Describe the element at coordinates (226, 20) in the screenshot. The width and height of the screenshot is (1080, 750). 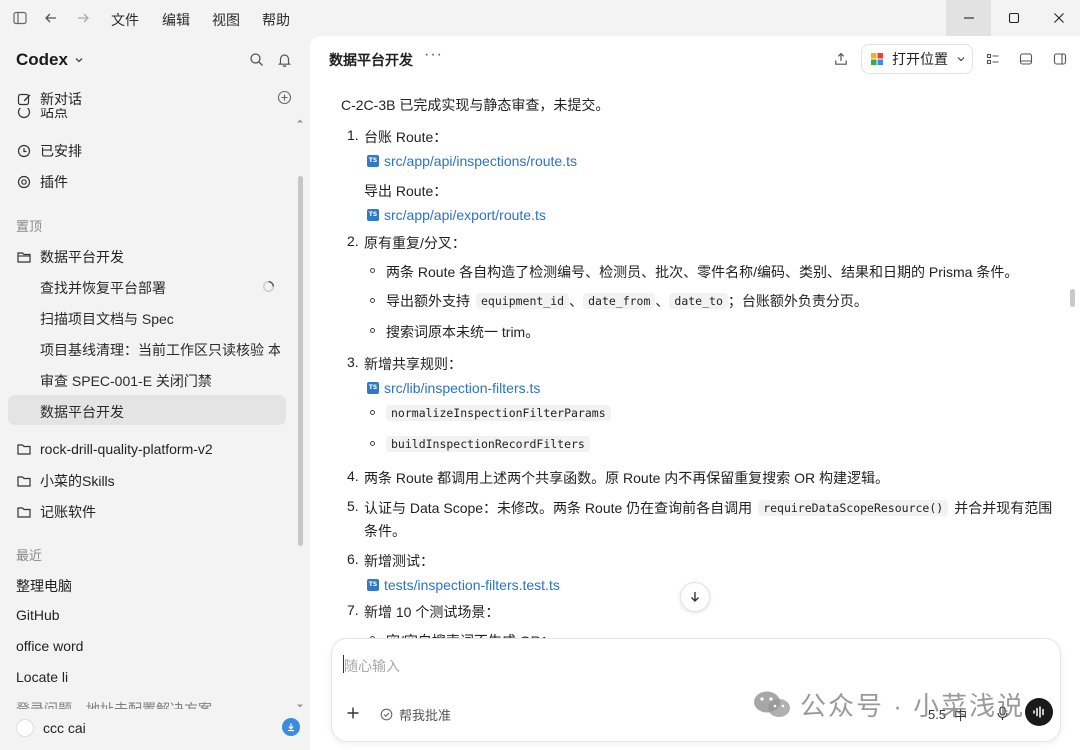
I see `menu-view: 视图` at that location.